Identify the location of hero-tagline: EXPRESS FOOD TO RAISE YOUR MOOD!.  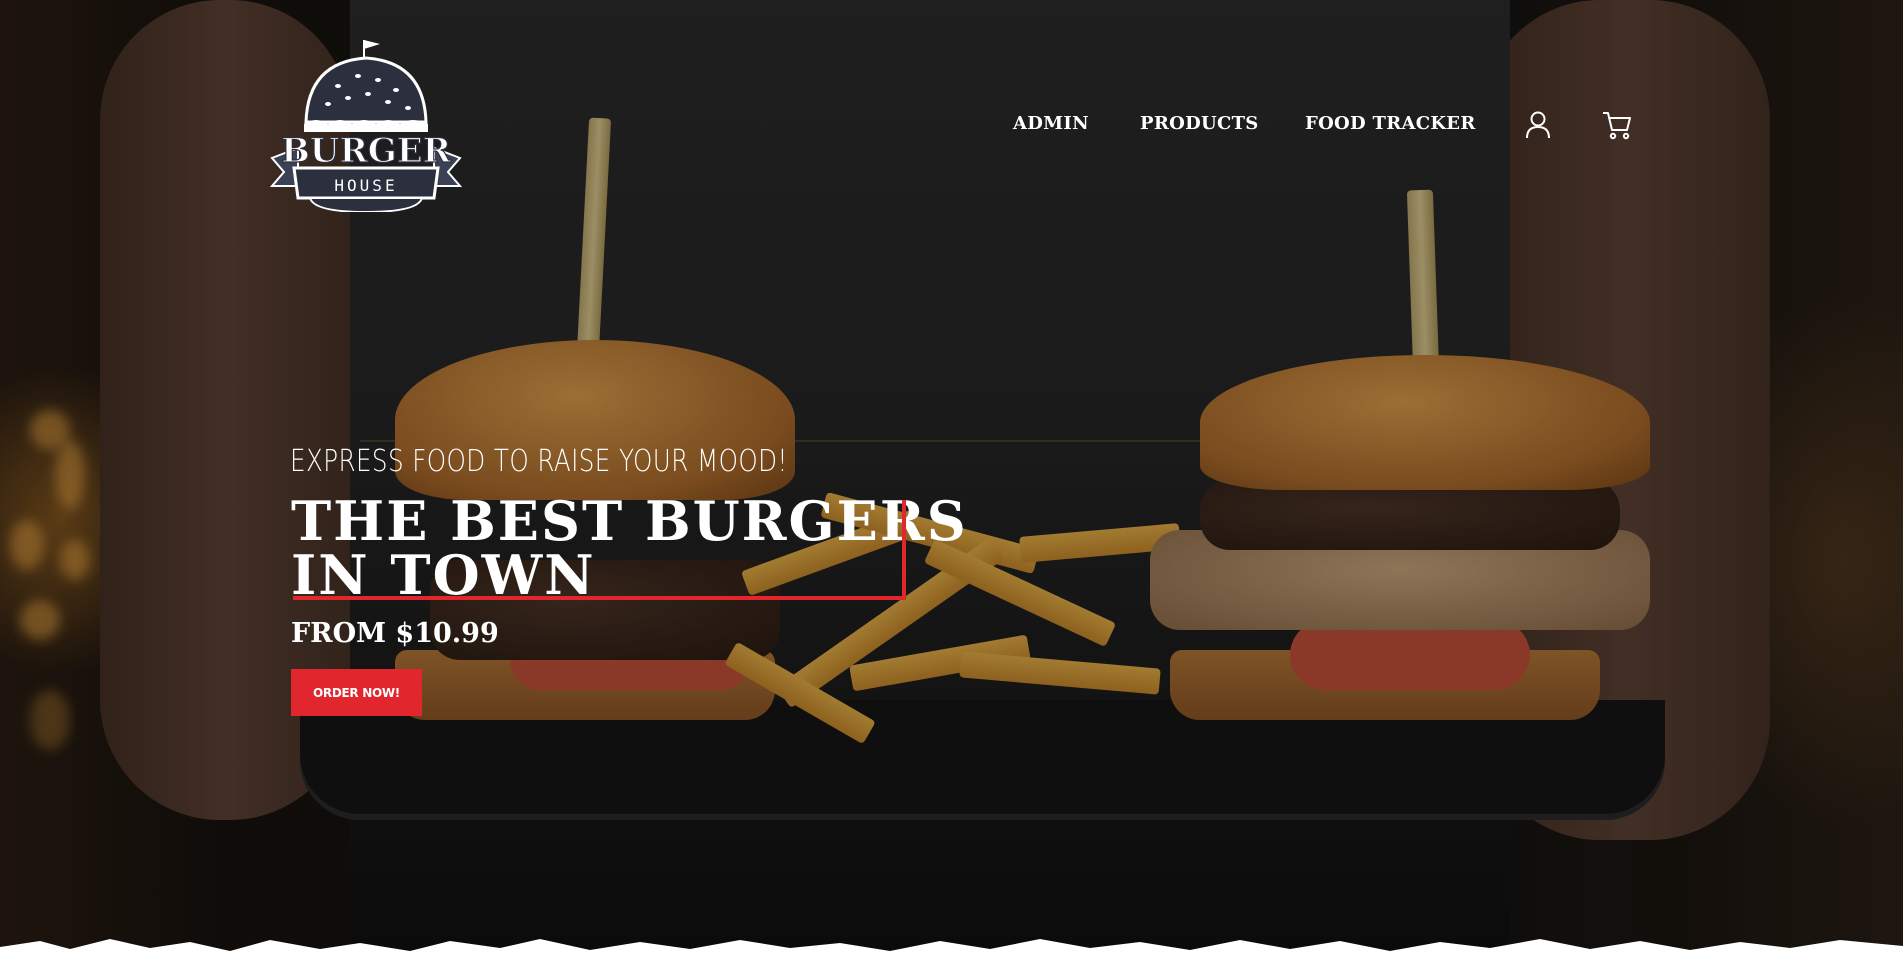
(539, 461).